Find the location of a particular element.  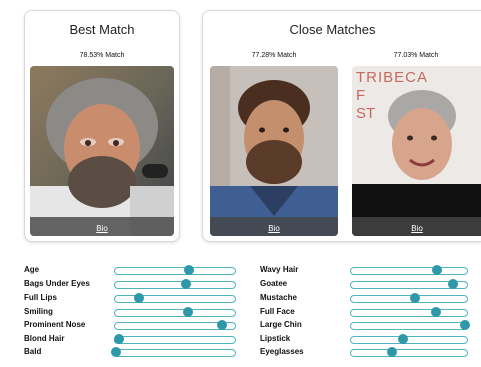

slider-eyeglasses is located at coordinates (409, 352).